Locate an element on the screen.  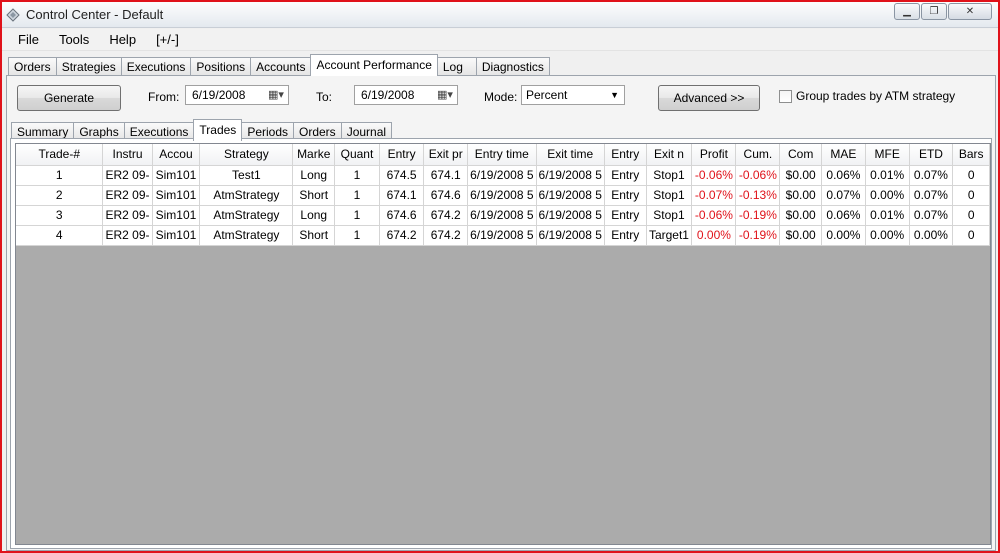
column-header: Instru is located at coordinates (127, 155).